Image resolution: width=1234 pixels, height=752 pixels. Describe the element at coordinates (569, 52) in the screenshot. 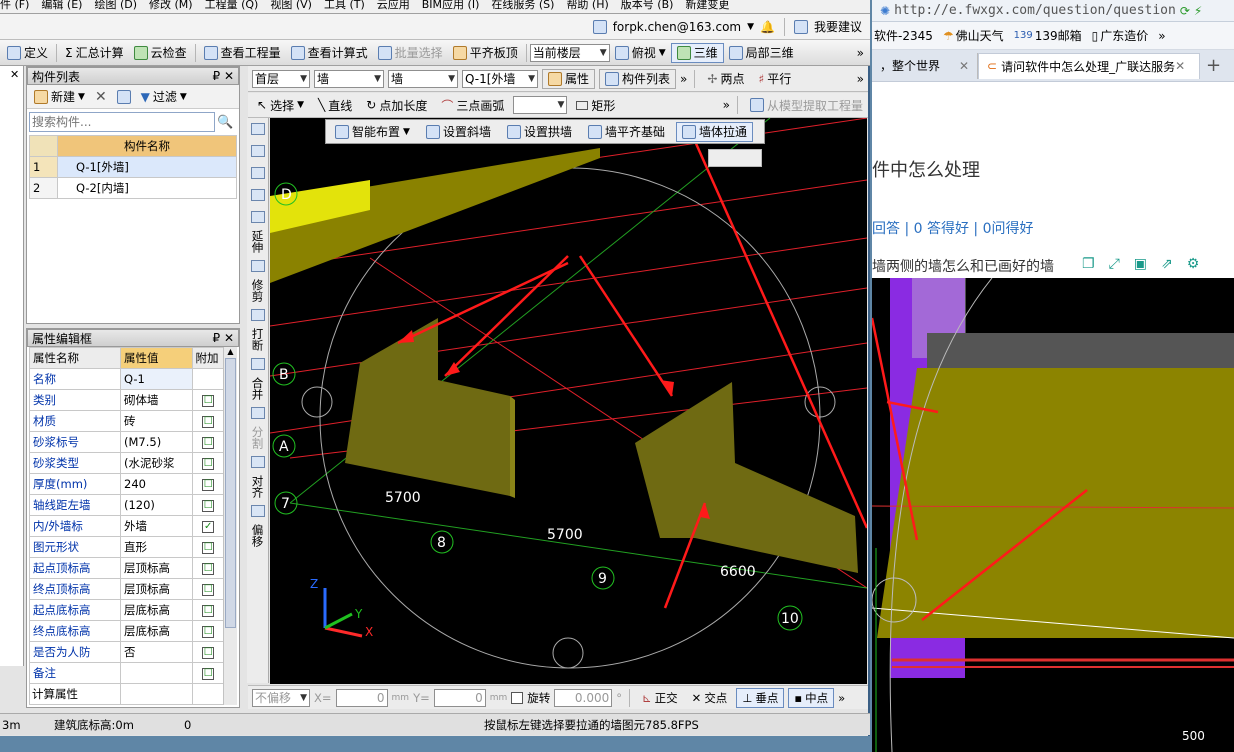

I see `floor-select: 当前楼层 ▼` at that location.